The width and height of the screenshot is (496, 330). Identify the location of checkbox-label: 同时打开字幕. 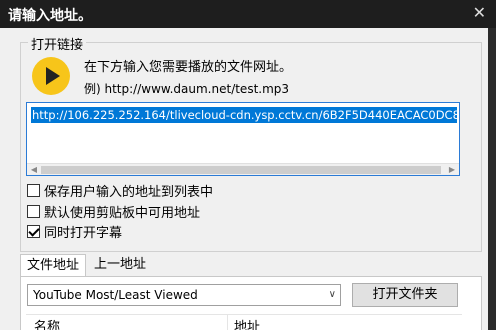
(83, 233).